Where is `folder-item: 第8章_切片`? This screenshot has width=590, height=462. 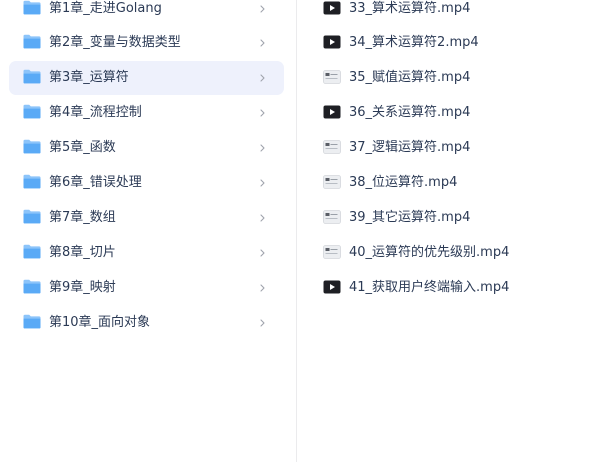
folder-item: 第8章_切片 is located at coordinates (146, 253).